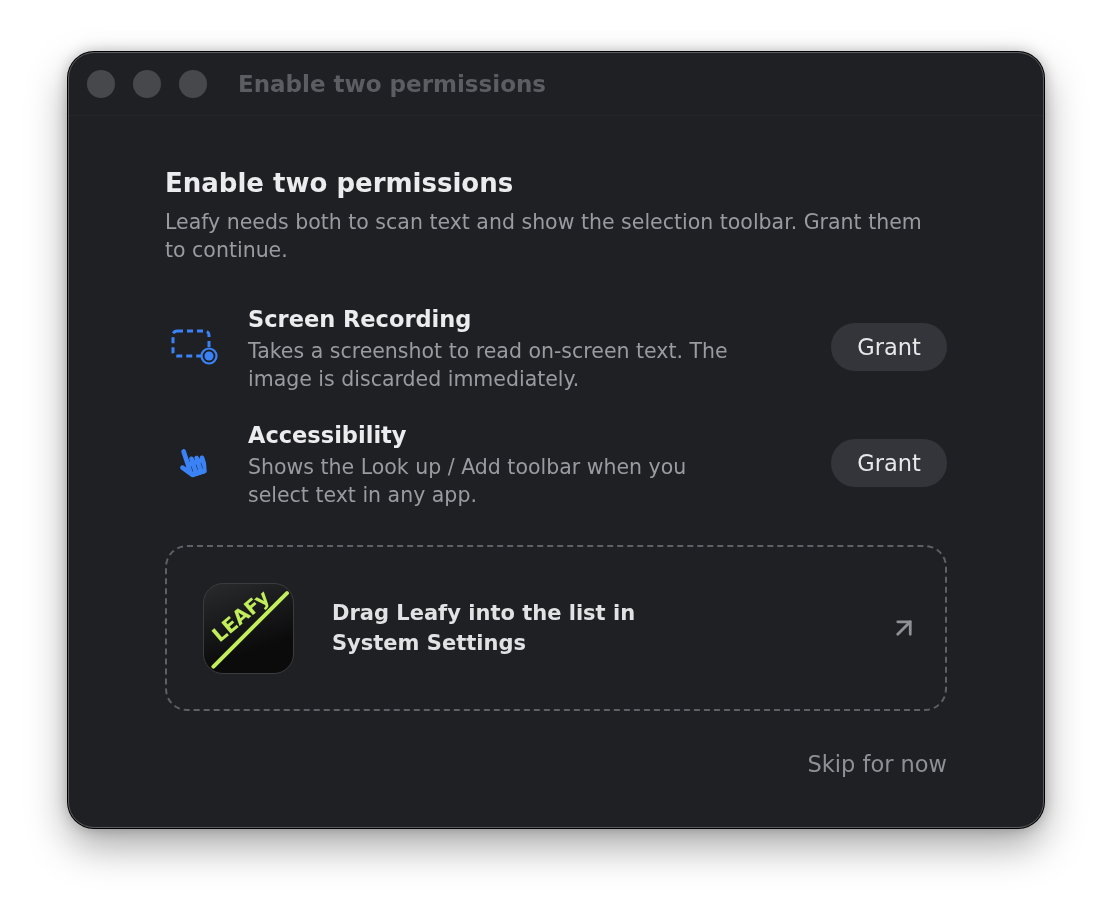 The height and width of the screenshot is (912, 1112). What do you see at coordinates (468, 481) in the screenshot?
I see `permission-description: Shows the Look up / Add toolbar when you select text in any app.` at bounding box center [468, 481].